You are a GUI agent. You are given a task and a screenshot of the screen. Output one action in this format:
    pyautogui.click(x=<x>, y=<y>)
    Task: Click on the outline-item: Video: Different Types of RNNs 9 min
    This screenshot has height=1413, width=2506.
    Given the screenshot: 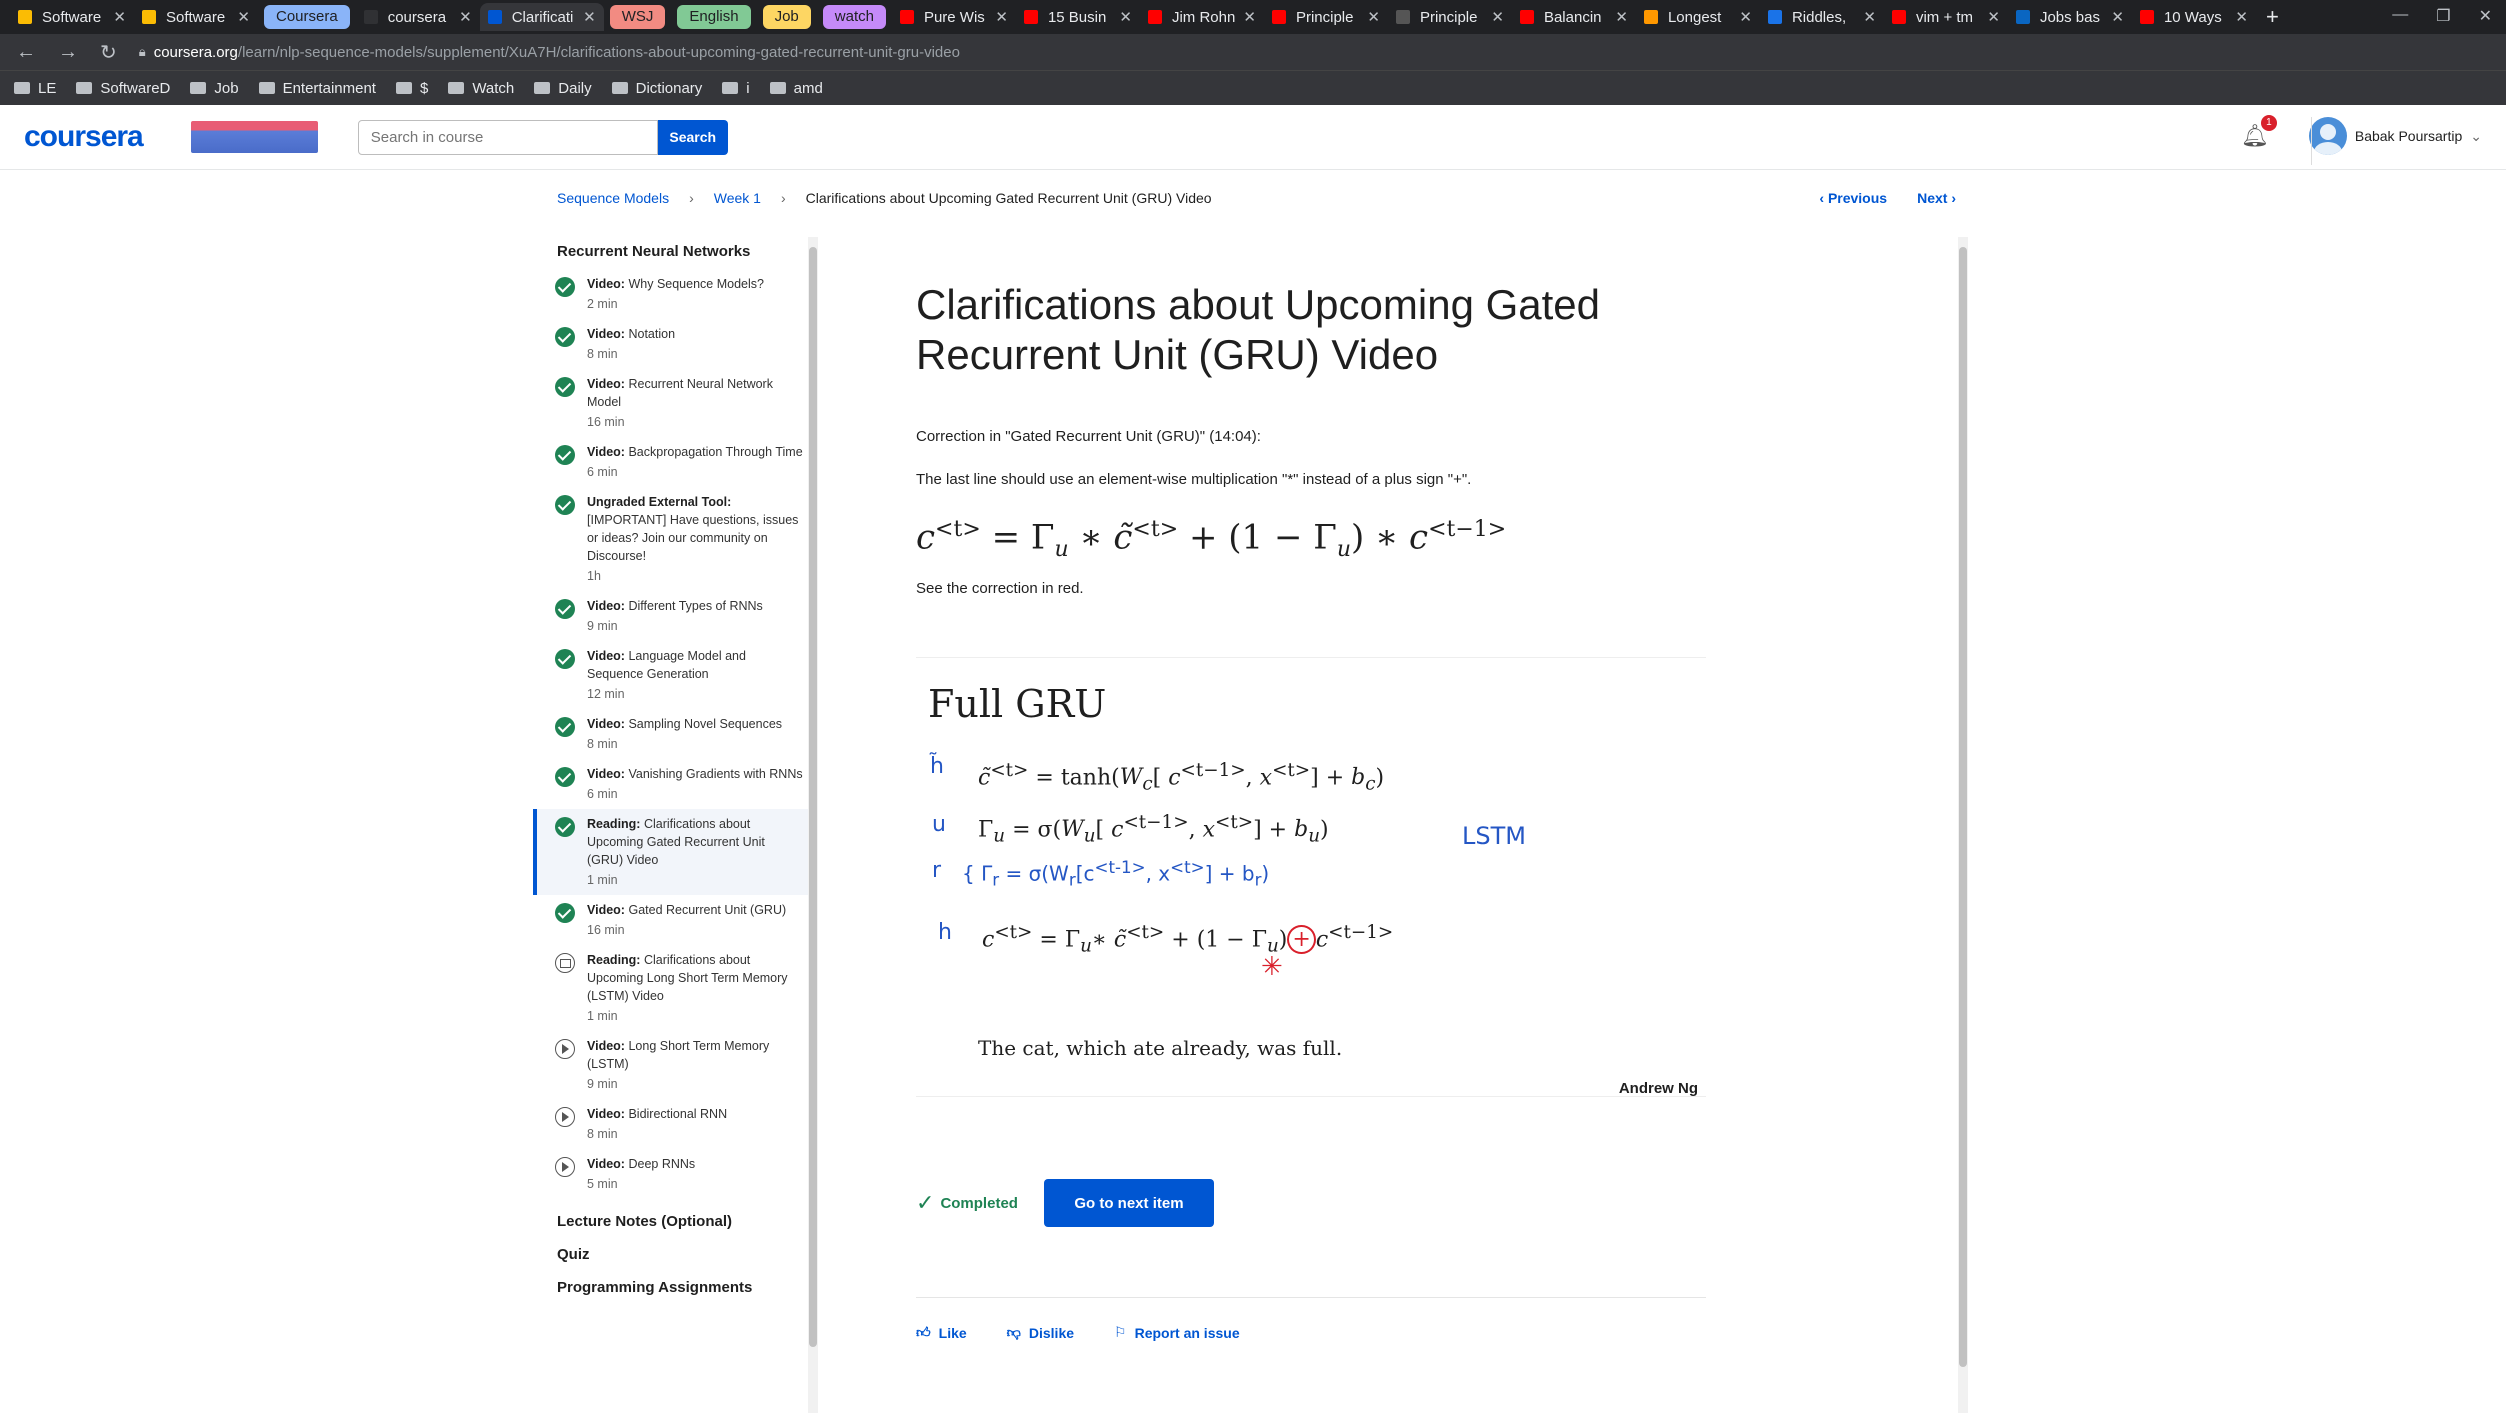 What is the action you would take?
    pyautogui.click(x=671, y=616)
    